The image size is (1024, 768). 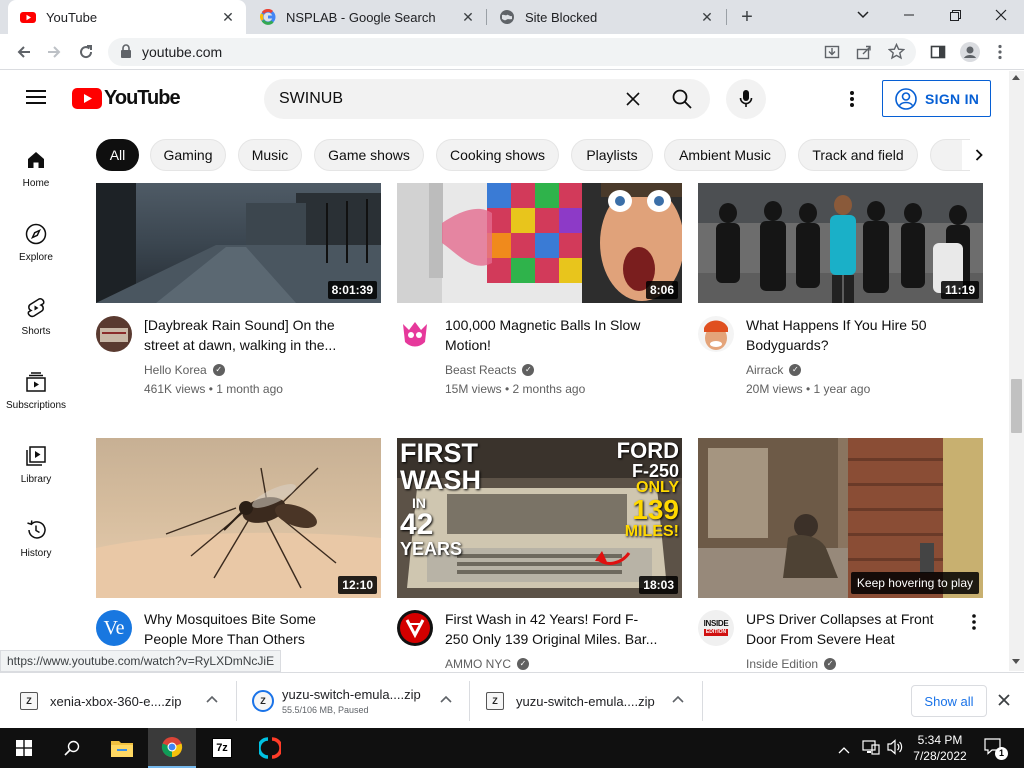 What do you see at coordinates (1004, 702) in the screenshot?
I see `close-shelf-icon` at bounding box center [1004, 702].